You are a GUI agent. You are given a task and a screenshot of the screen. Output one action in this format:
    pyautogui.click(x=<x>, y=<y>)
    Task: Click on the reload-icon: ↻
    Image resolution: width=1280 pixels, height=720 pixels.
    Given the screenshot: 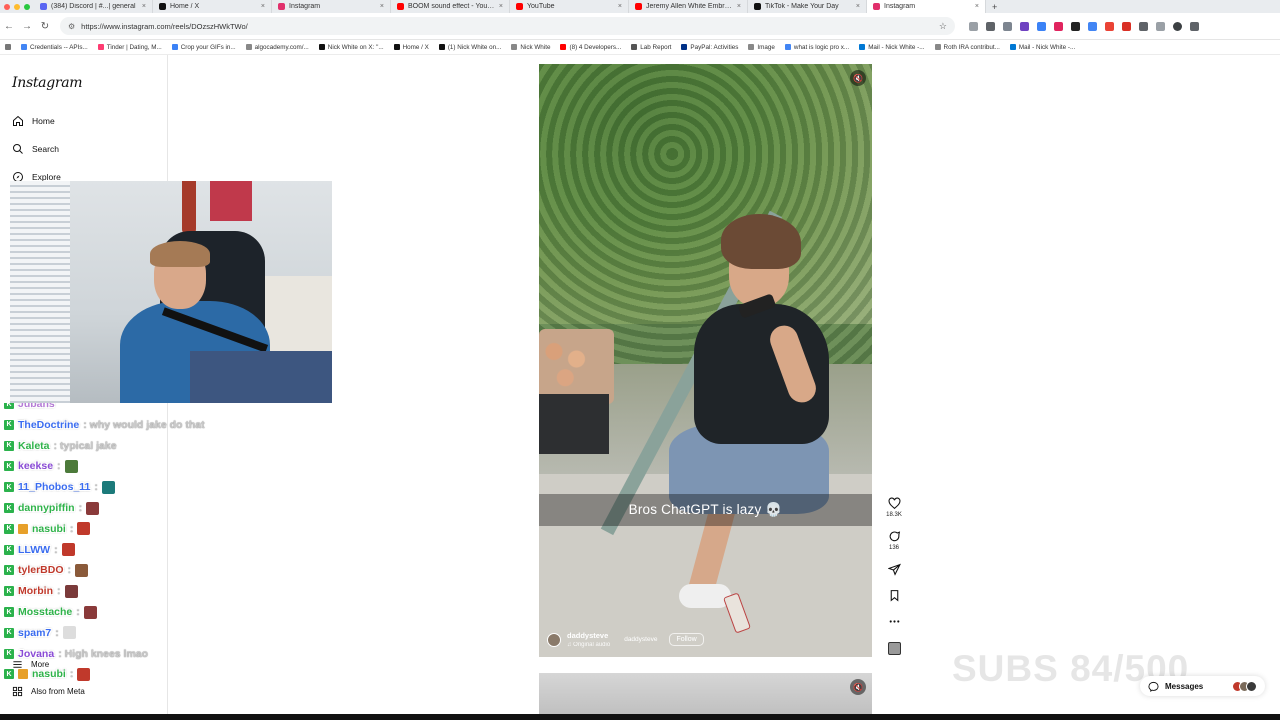 What is the action you would take?
    pyautogui.click(x=45, y=26)
    